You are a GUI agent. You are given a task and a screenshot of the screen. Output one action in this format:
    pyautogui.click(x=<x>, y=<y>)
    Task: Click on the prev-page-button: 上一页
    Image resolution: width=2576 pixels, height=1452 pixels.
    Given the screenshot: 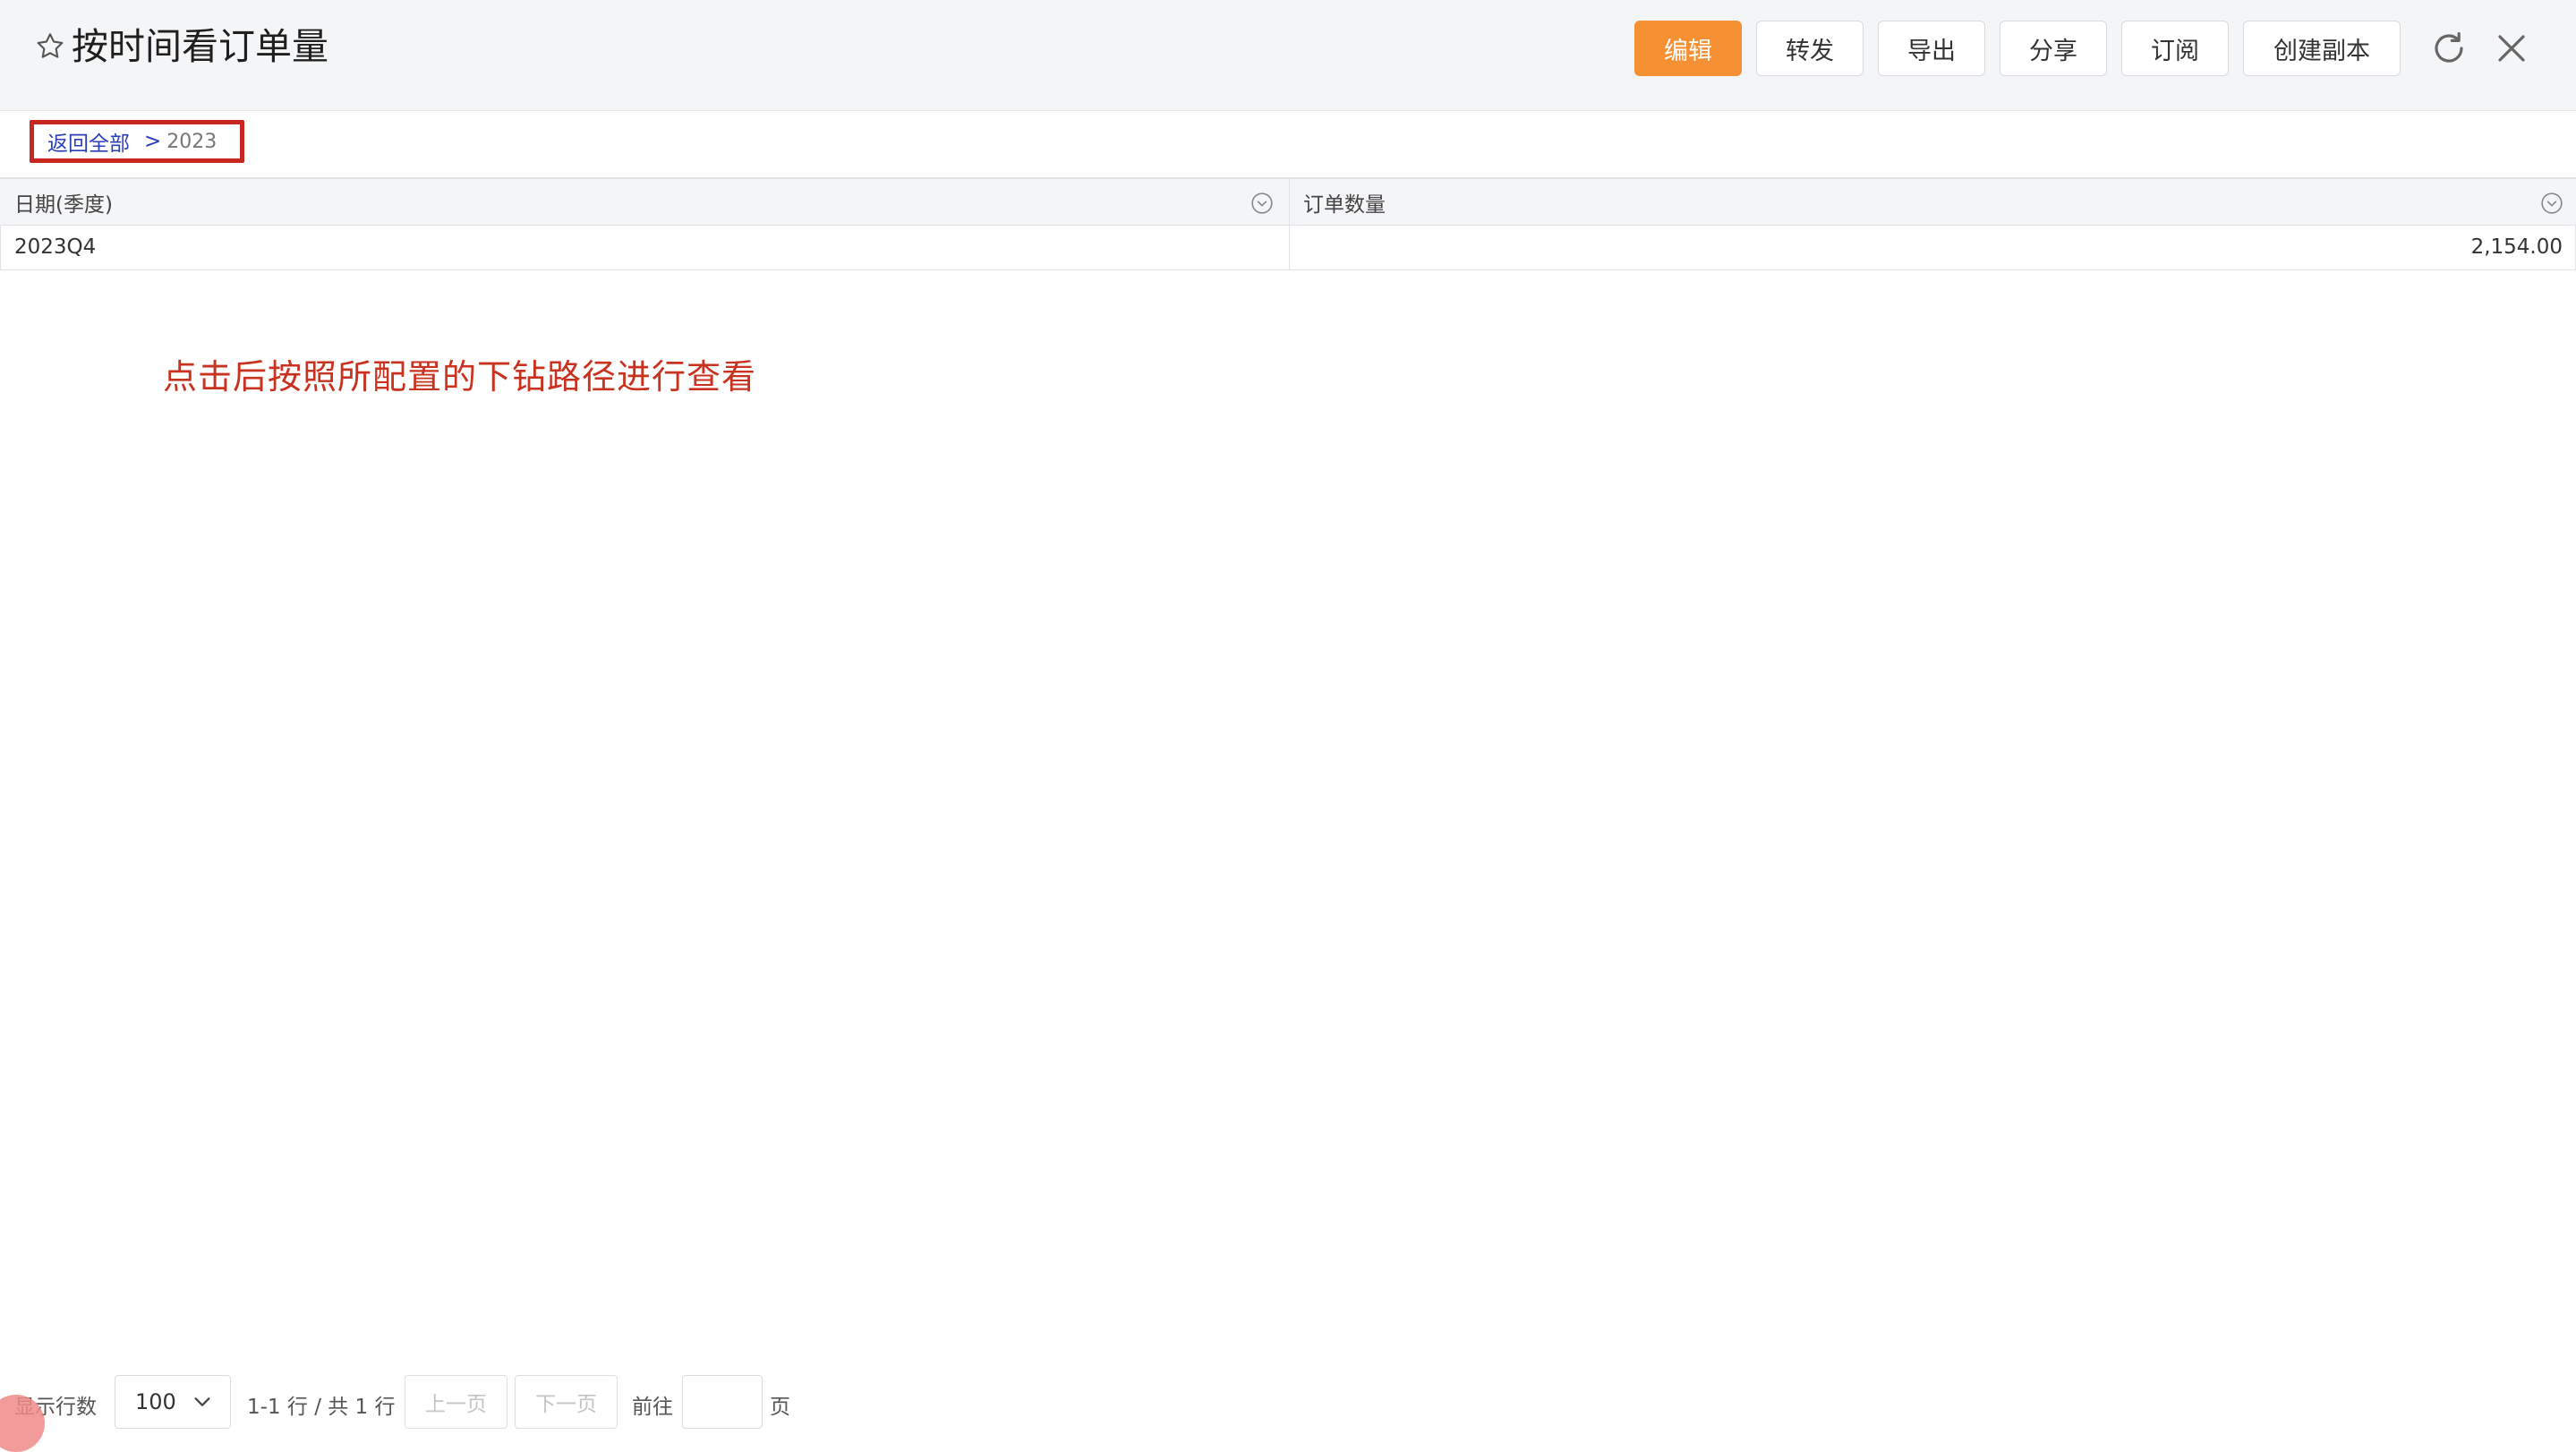 What is the action you would take?
    pyautogui.click(x=456, y=1402)
    